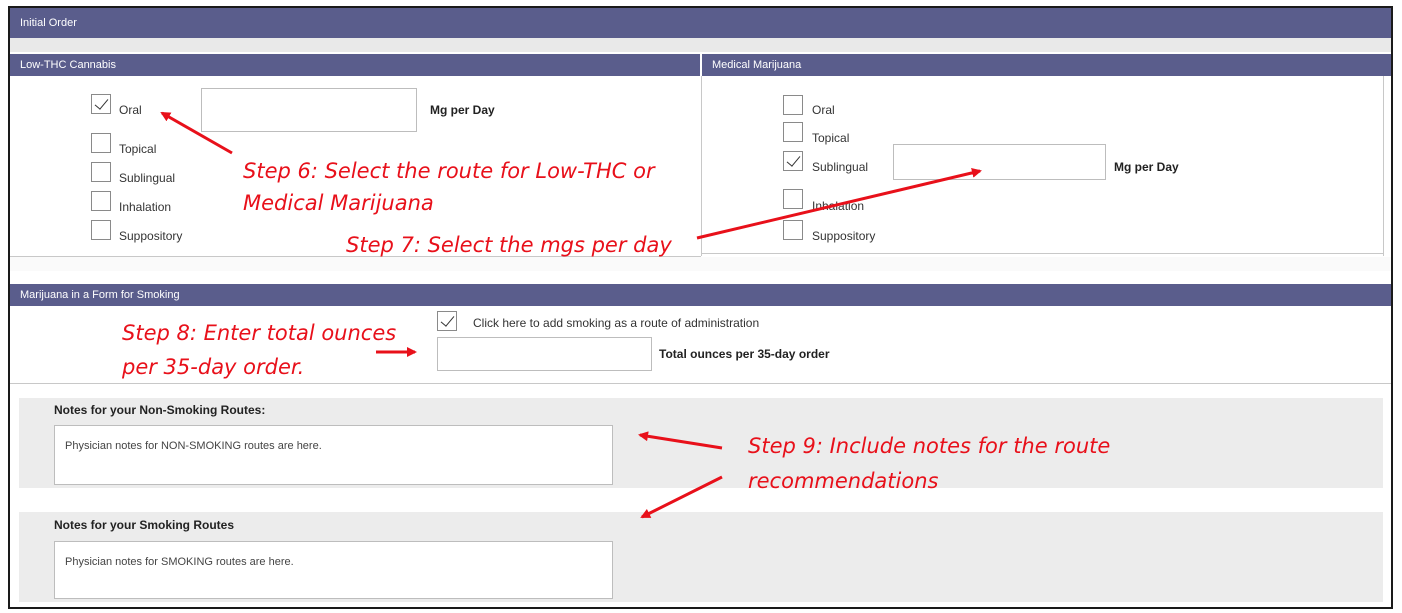 The height and width of the screenshot is (613, 1402). I want to click on step9-arrow-down, so click(681, 497).